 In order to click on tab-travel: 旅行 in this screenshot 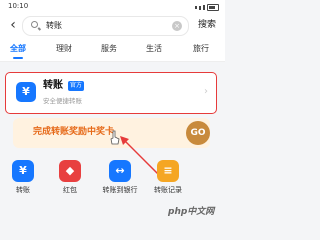, I will do `click(201, 49)`.